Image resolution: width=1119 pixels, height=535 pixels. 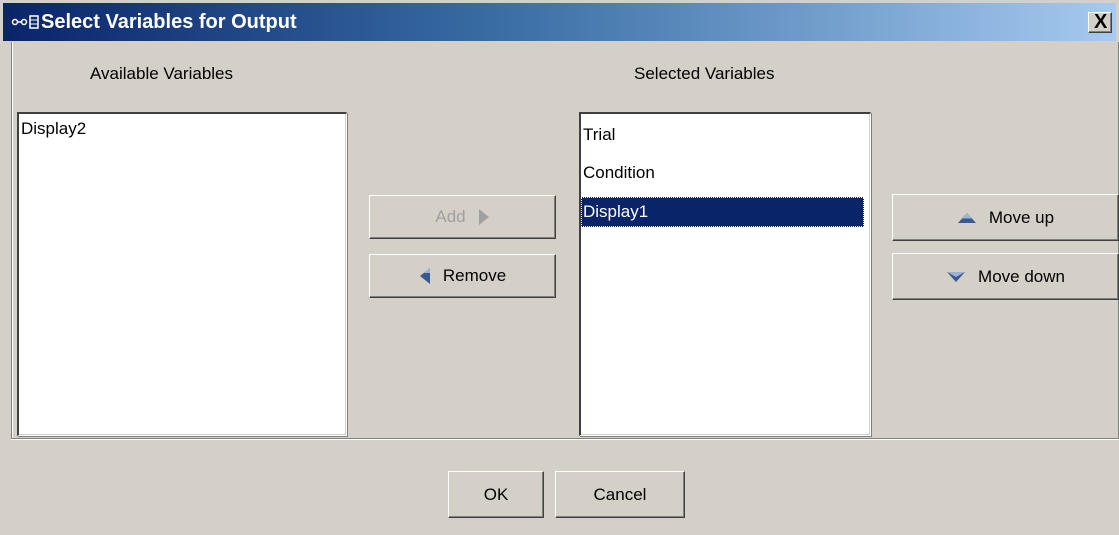 I want to click on move-up-button: Move up, so click(x=1005, y=217).